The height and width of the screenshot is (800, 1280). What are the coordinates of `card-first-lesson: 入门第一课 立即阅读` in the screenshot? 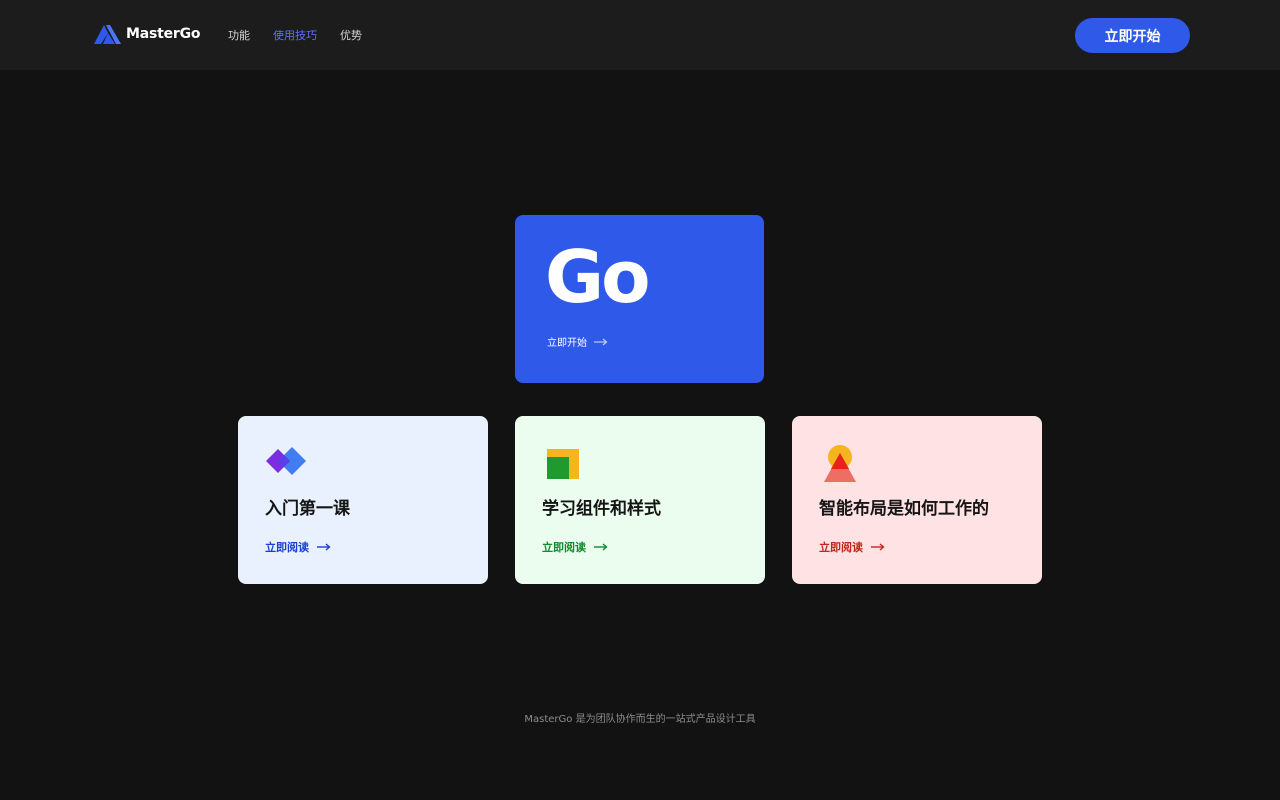 It's located at (363, 500).